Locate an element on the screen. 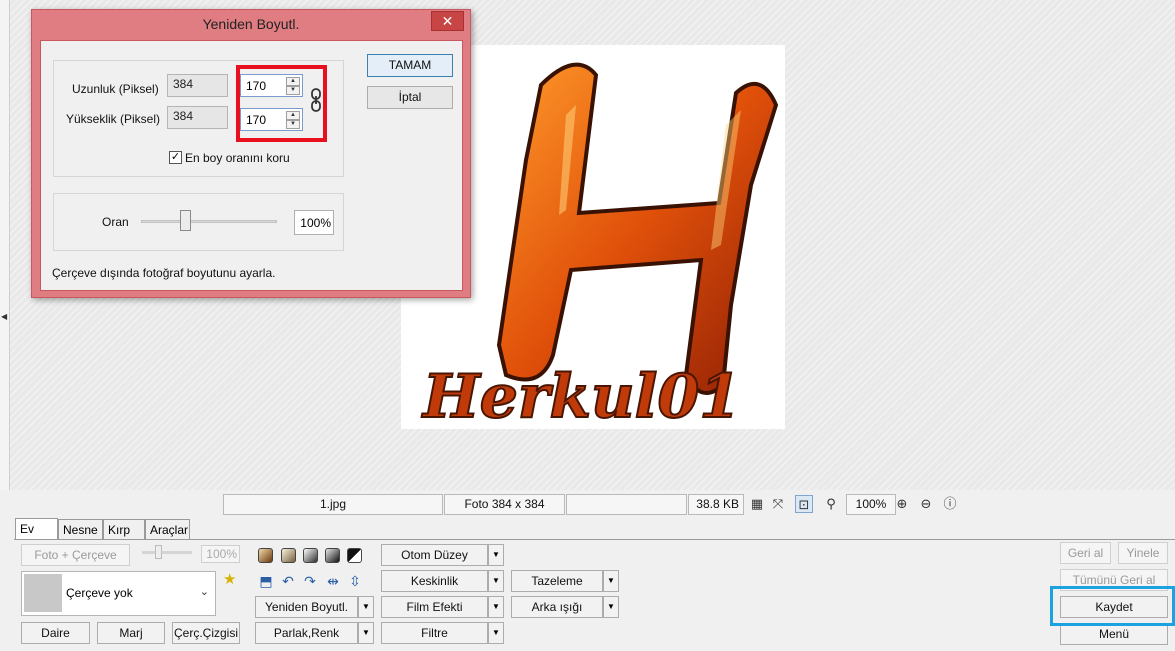 This screenshot has width=1175, height=651. aspect-ratio-label: En boy oranını koru is located at coordinates (237, 158).